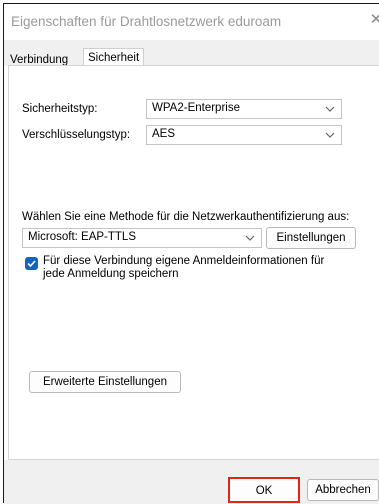 The width and height of the screenshot is (379, 504). I want to click on cancel-button: Abbrechen, so click(343, 490).